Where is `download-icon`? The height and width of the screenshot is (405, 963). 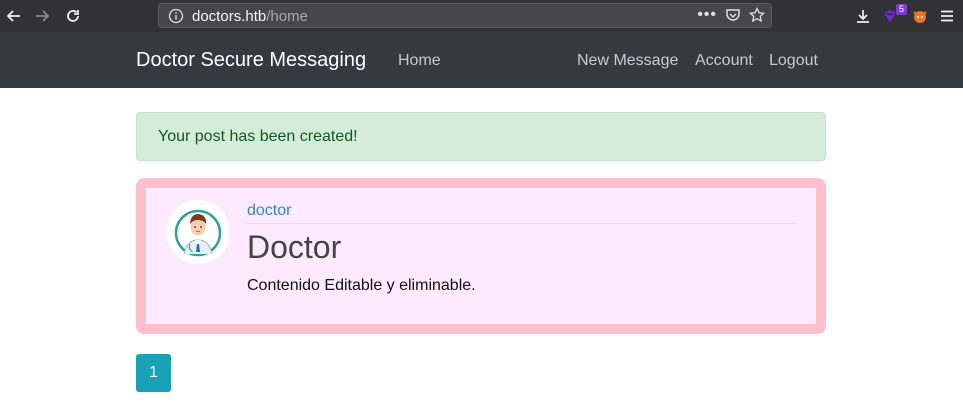 download-icon is located at coordinates (863, 16).